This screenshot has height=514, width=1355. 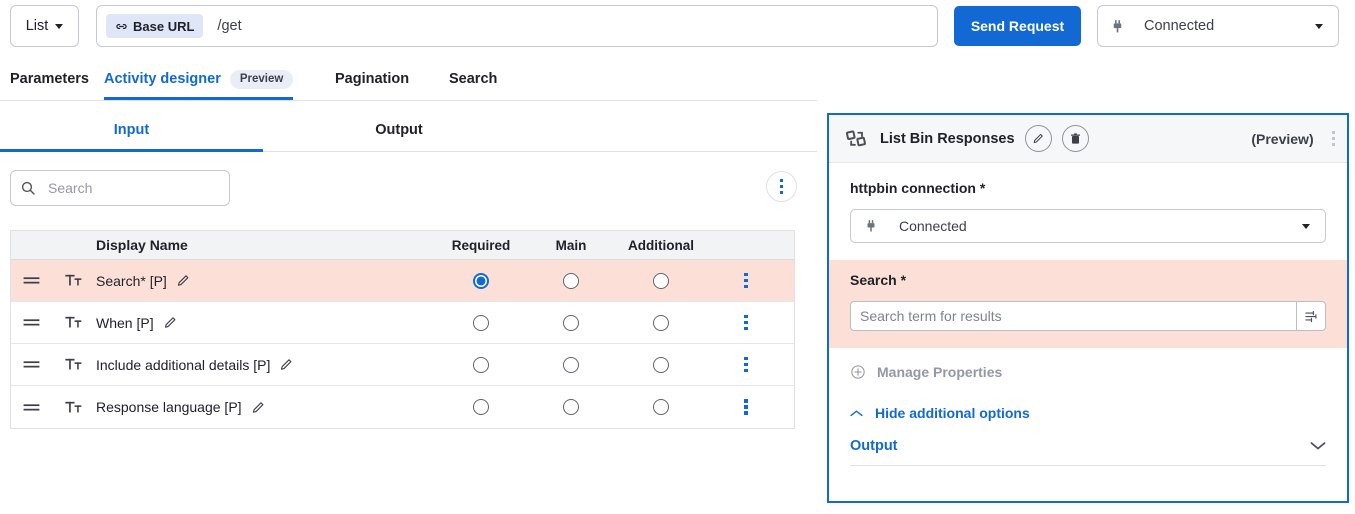 I want to click on tab-input: Input, so click(x=131, y=129).